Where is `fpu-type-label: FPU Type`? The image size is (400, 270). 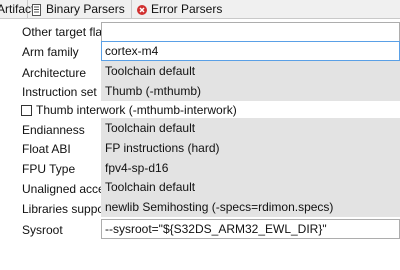 fpu-type-label: FPU Type is located at coordinates (49, 169).